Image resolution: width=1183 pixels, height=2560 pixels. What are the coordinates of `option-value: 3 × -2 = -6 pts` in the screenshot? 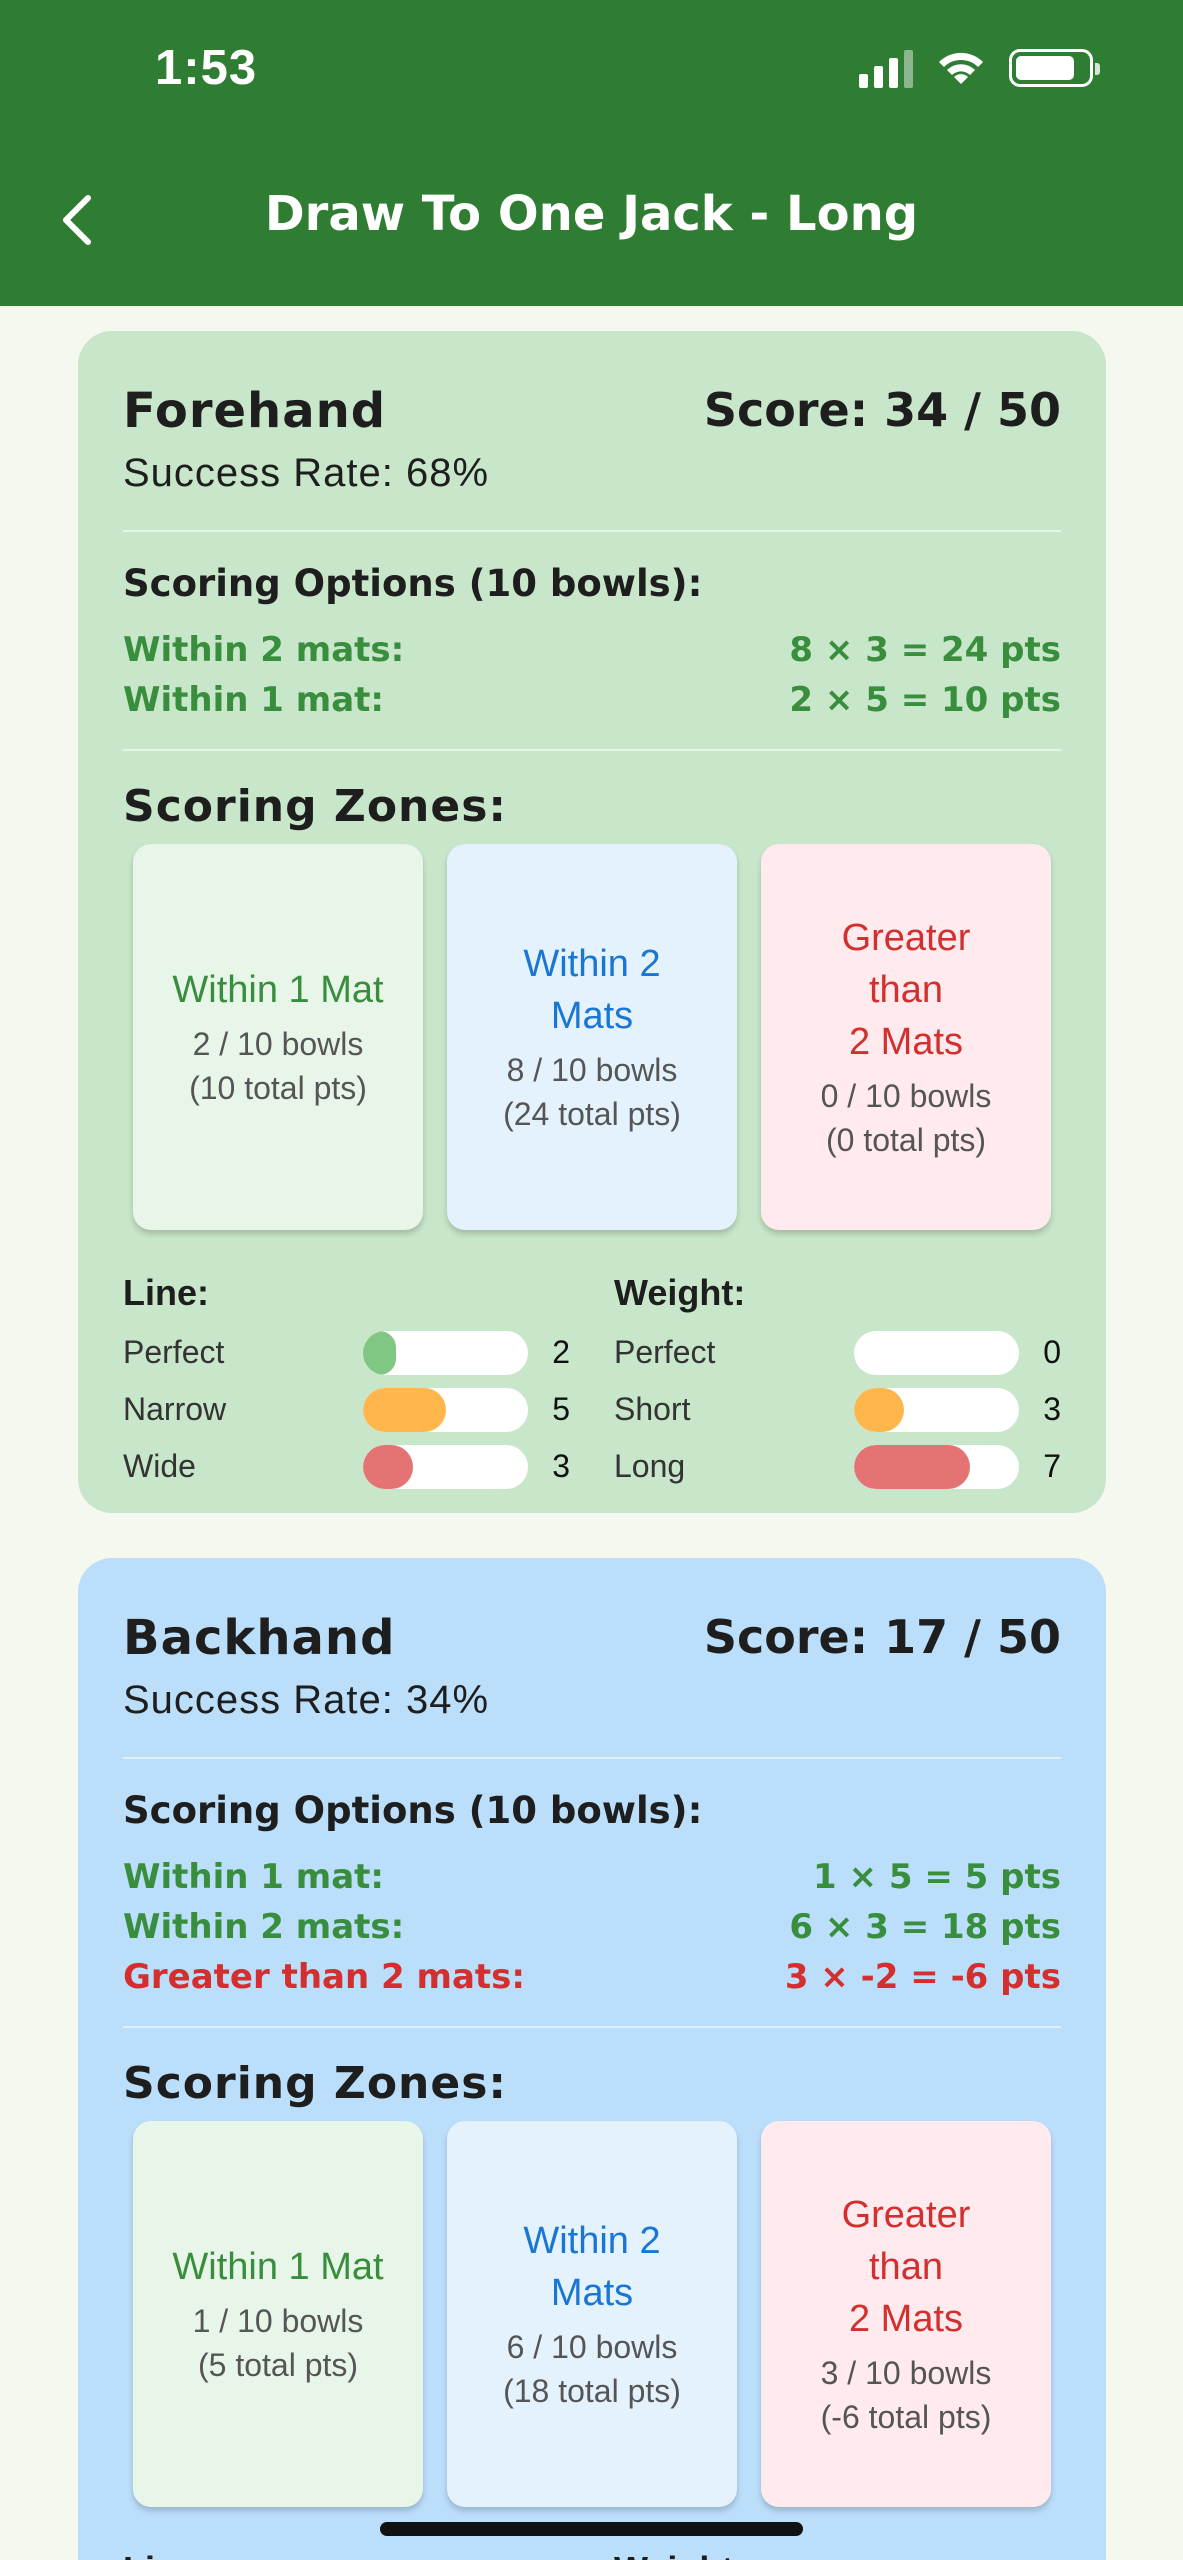 It's located at (922, 1977).